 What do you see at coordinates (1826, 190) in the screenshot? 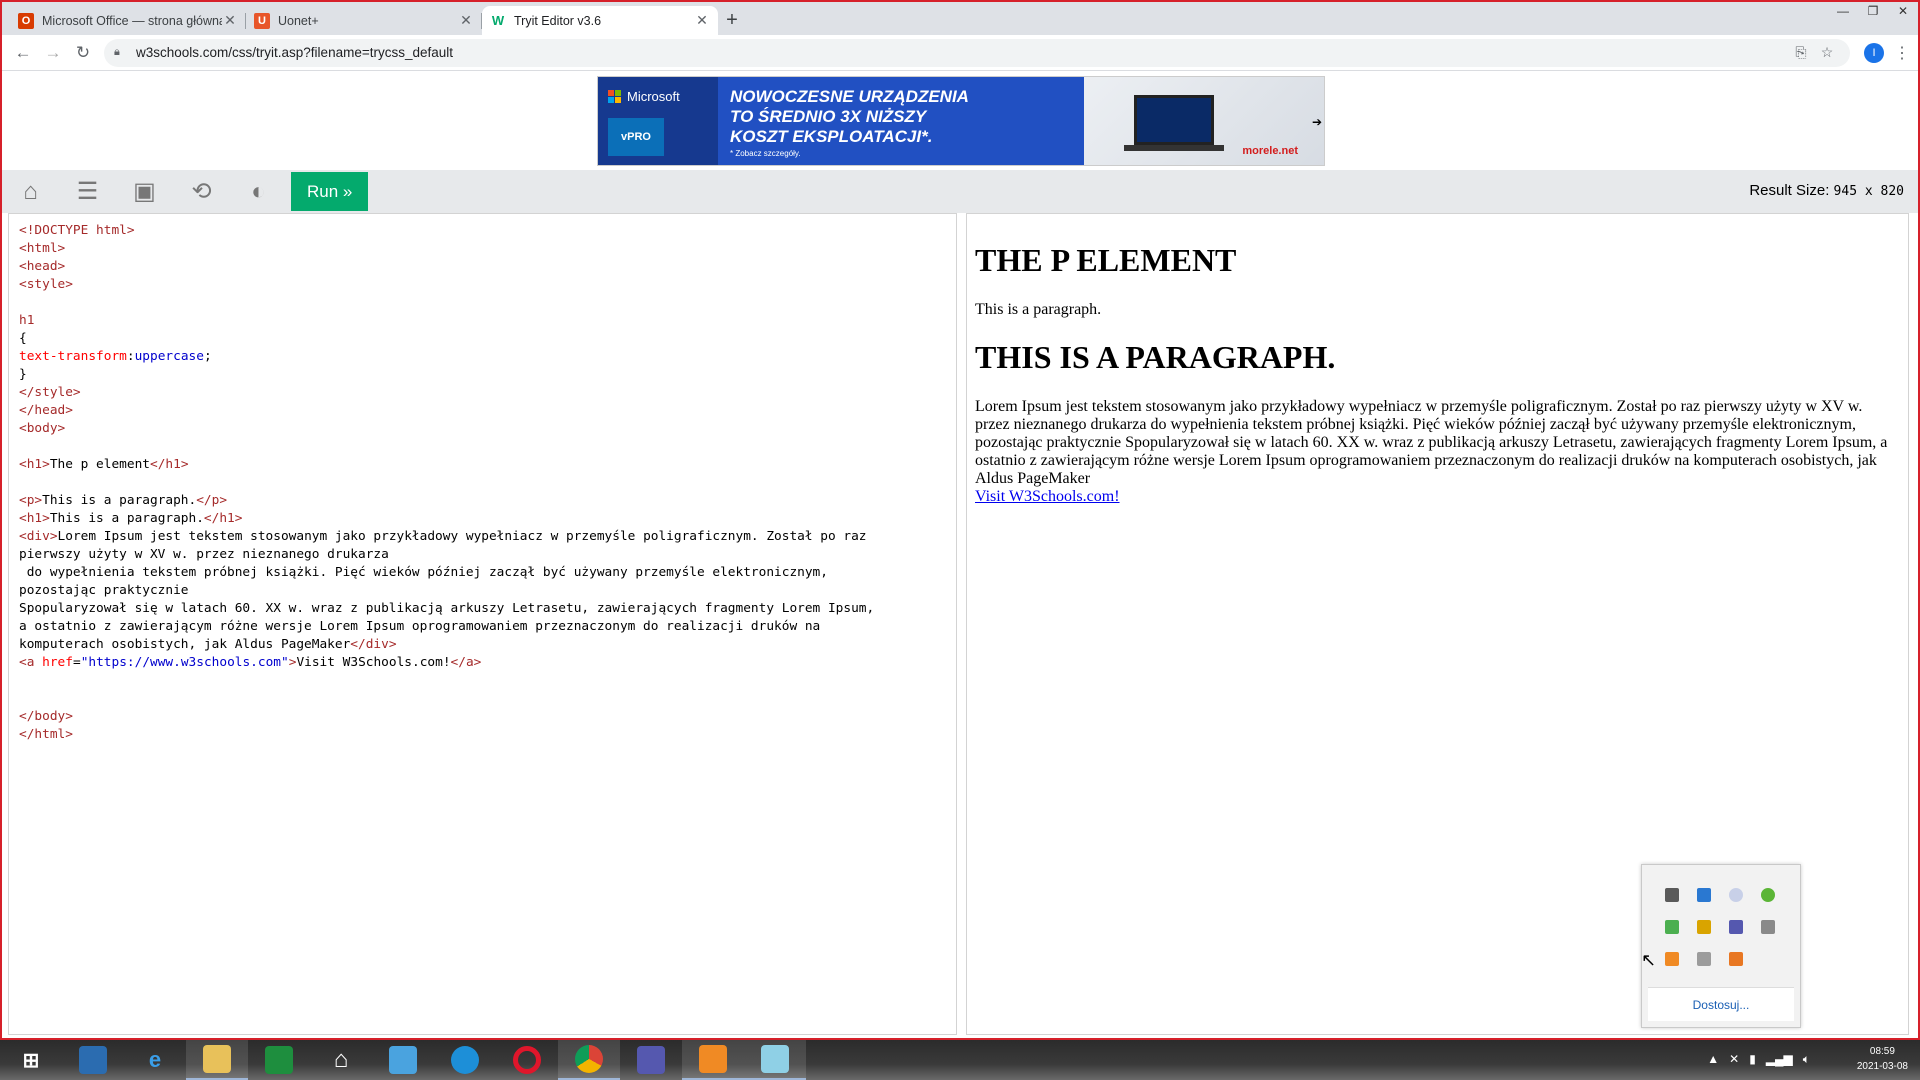
I see `result-size: Result Size: 945 x 820` at bounding box center [1826, 190].